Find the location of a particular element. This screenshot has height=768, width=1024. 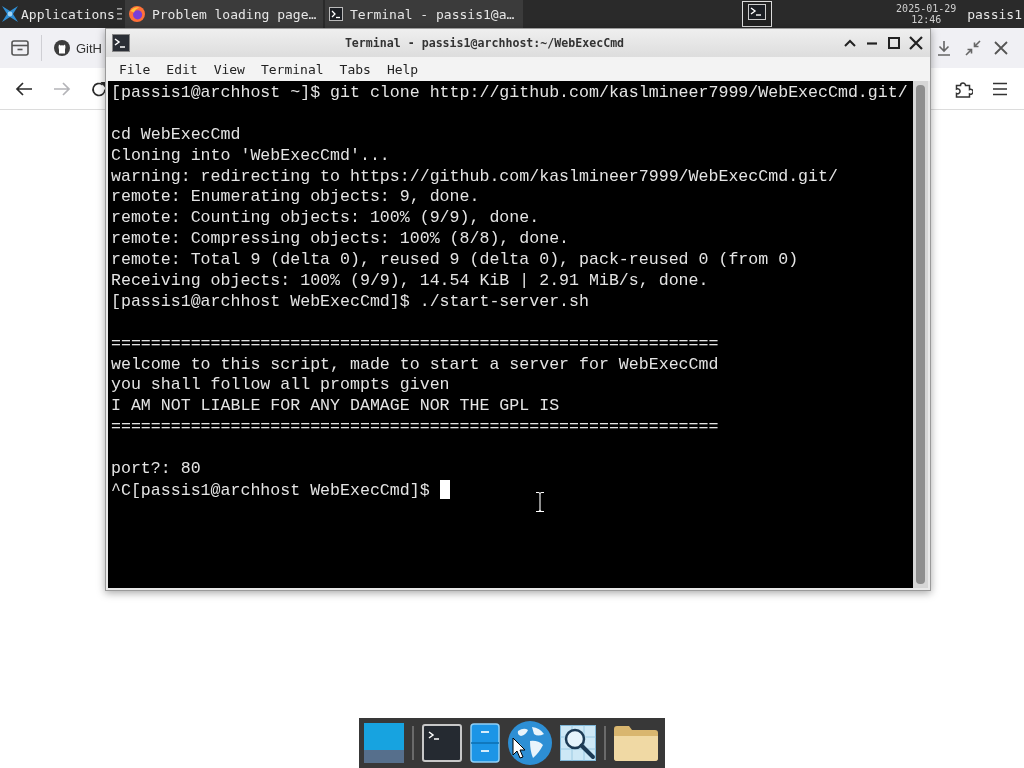

globe-icon is located at coordinates (530, 743).